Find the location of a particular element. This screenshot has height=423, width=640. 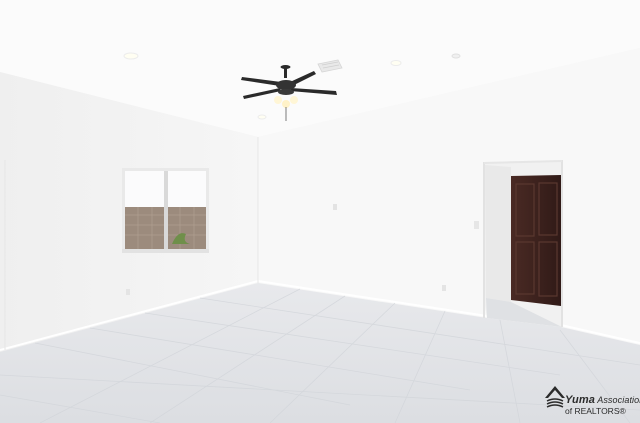

outlet-left is located at coordinates (128, 292).